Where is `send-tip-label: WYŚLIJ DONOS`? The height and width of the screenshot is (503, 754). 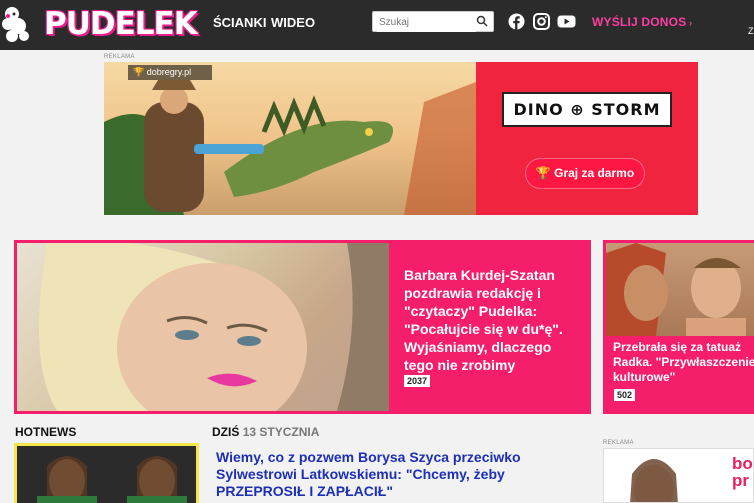
send-tip-label: WYŚLIJ DONOS is located at coordinates (639, 22).